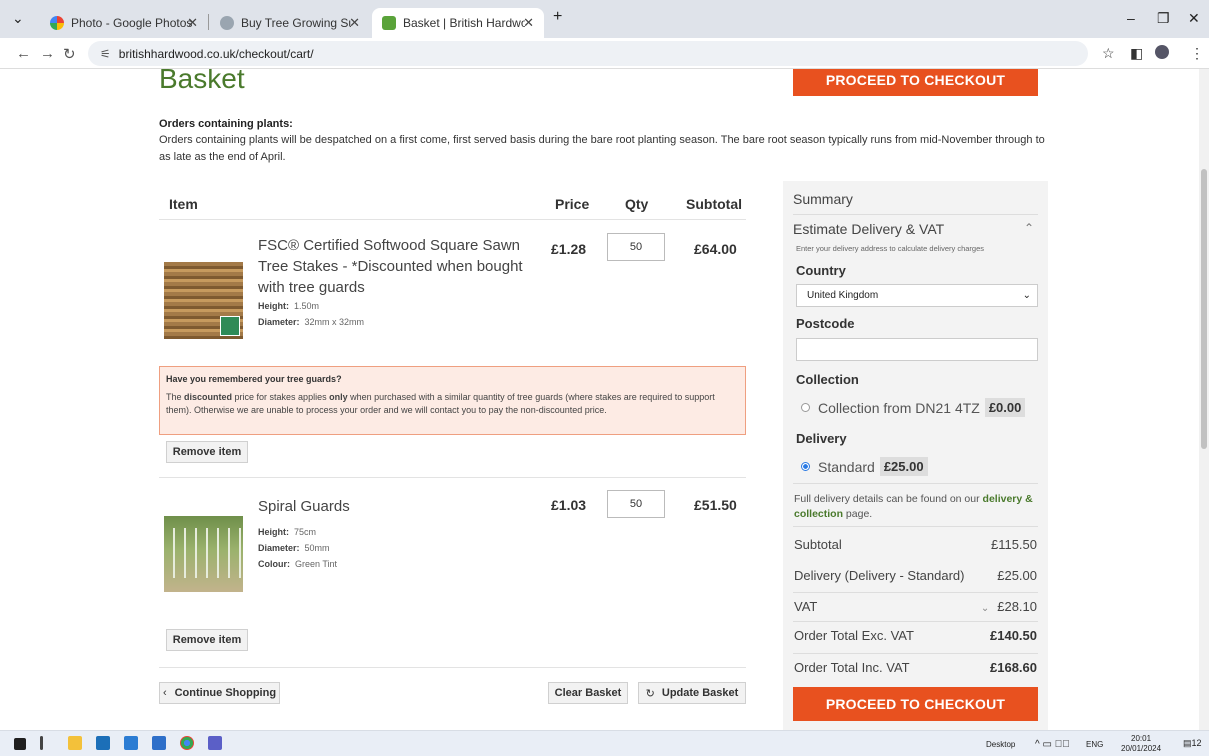 The image size is (1209, 756). Describe the element at coordinates (868, 229) in the screenshot. I see `estimate-delivery-toggle: Estimate Delivery & VAT` at that location.